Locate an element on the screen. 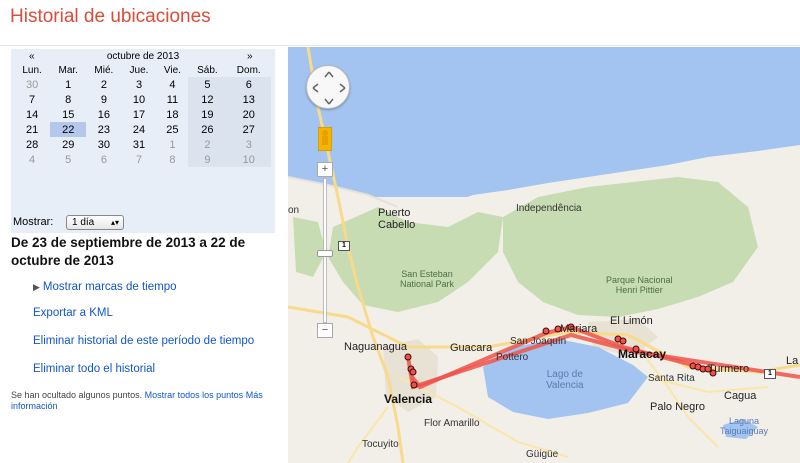  page-header: Historial de ubicaciones is located at coordinates (400, 23).